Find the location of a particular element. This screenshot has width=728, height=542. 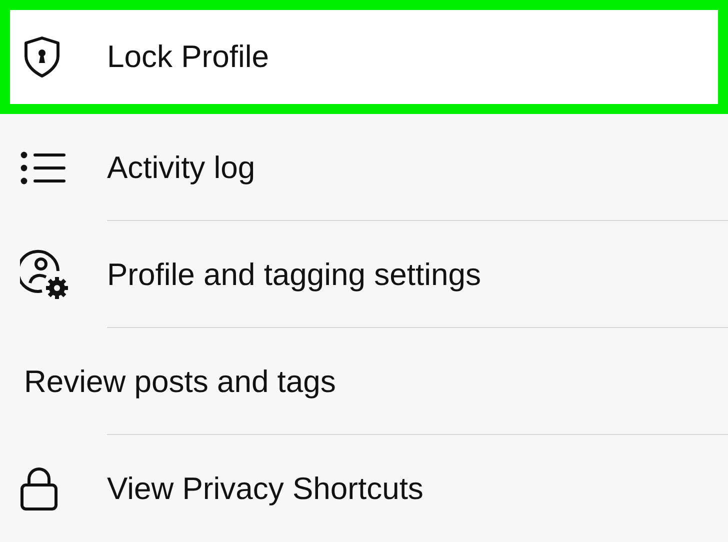

shield-keyhole-icon is located at coordinates (42, 57).